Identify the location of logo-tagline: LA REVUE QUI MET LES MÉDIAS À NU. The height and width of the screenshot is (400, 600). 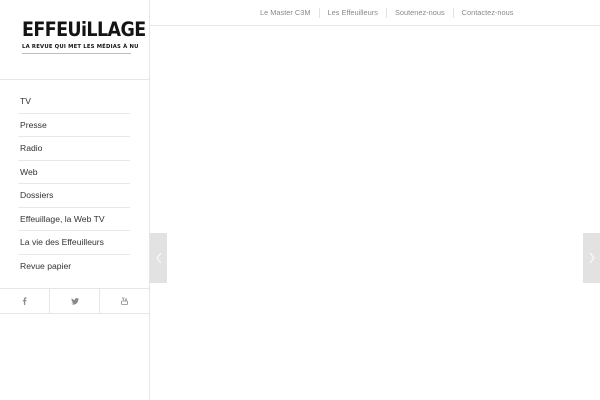
(80, 47).